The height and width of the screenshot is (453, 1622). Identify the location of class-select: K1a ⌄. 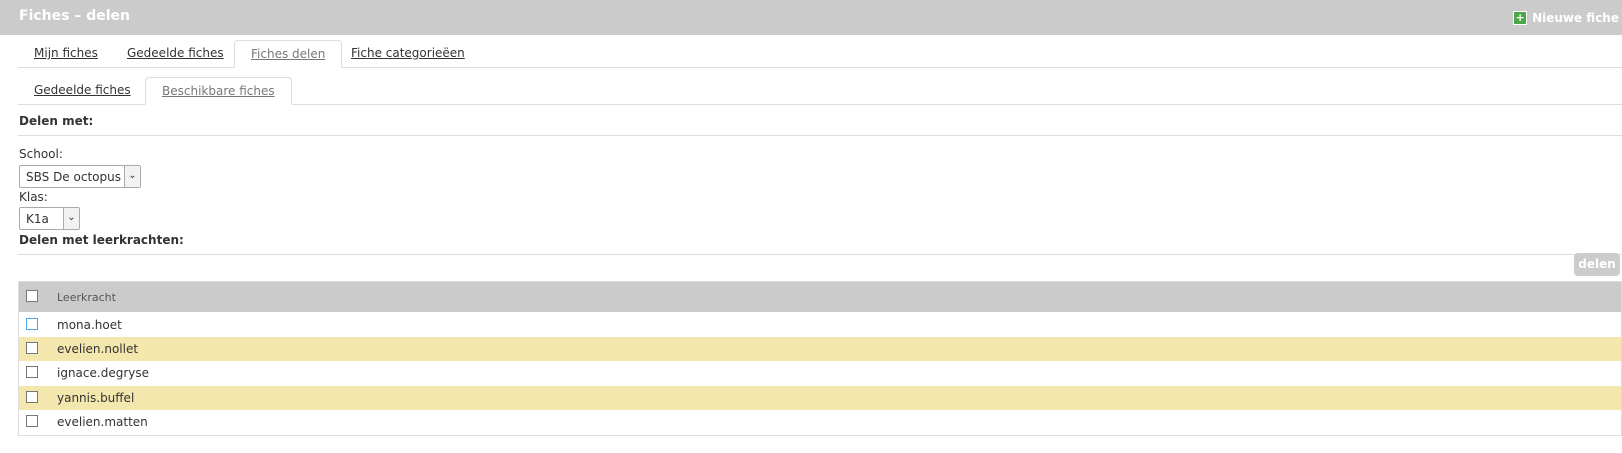
(49, 218).